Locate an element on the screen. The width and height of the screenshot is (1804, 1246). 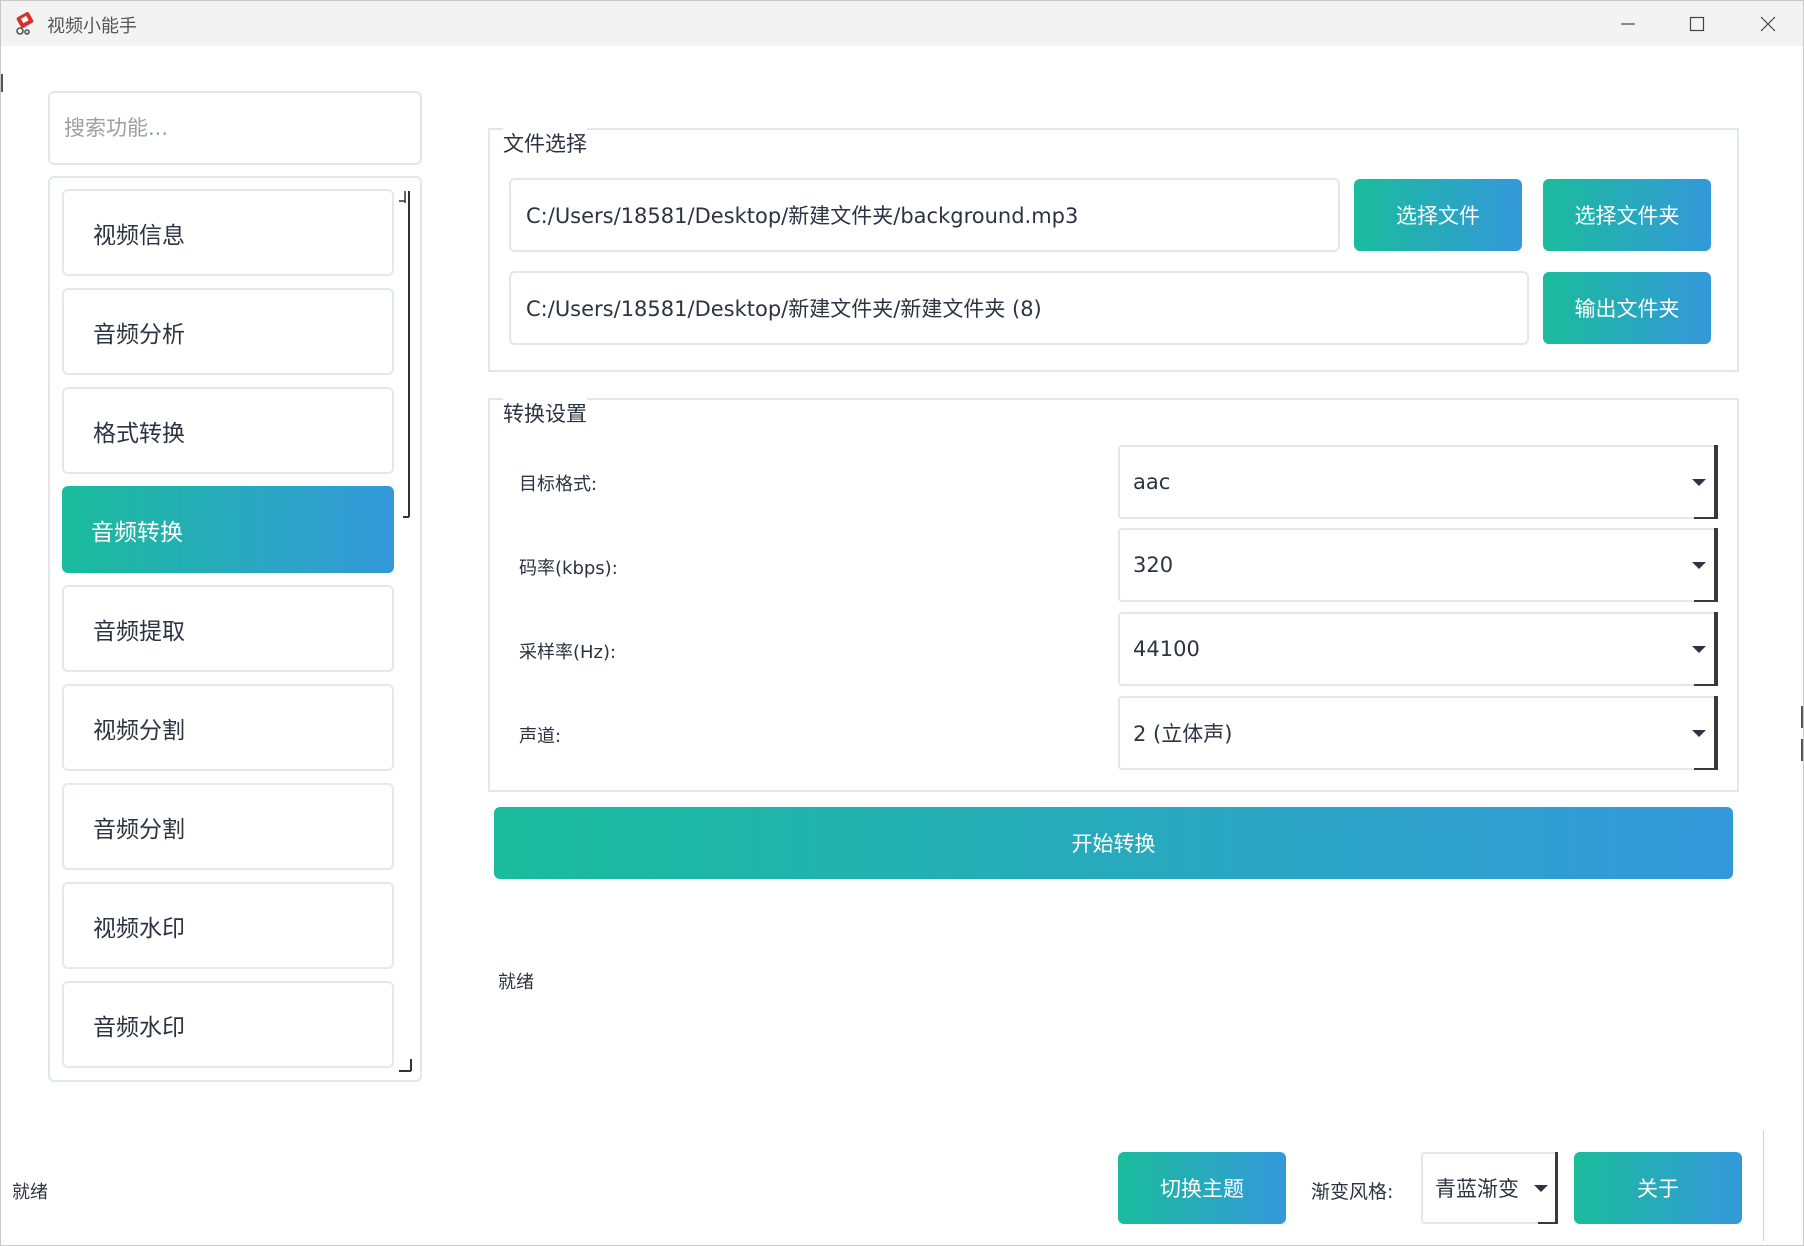
nav-item-label: 音频转换 is located at coordinates (137, 532).